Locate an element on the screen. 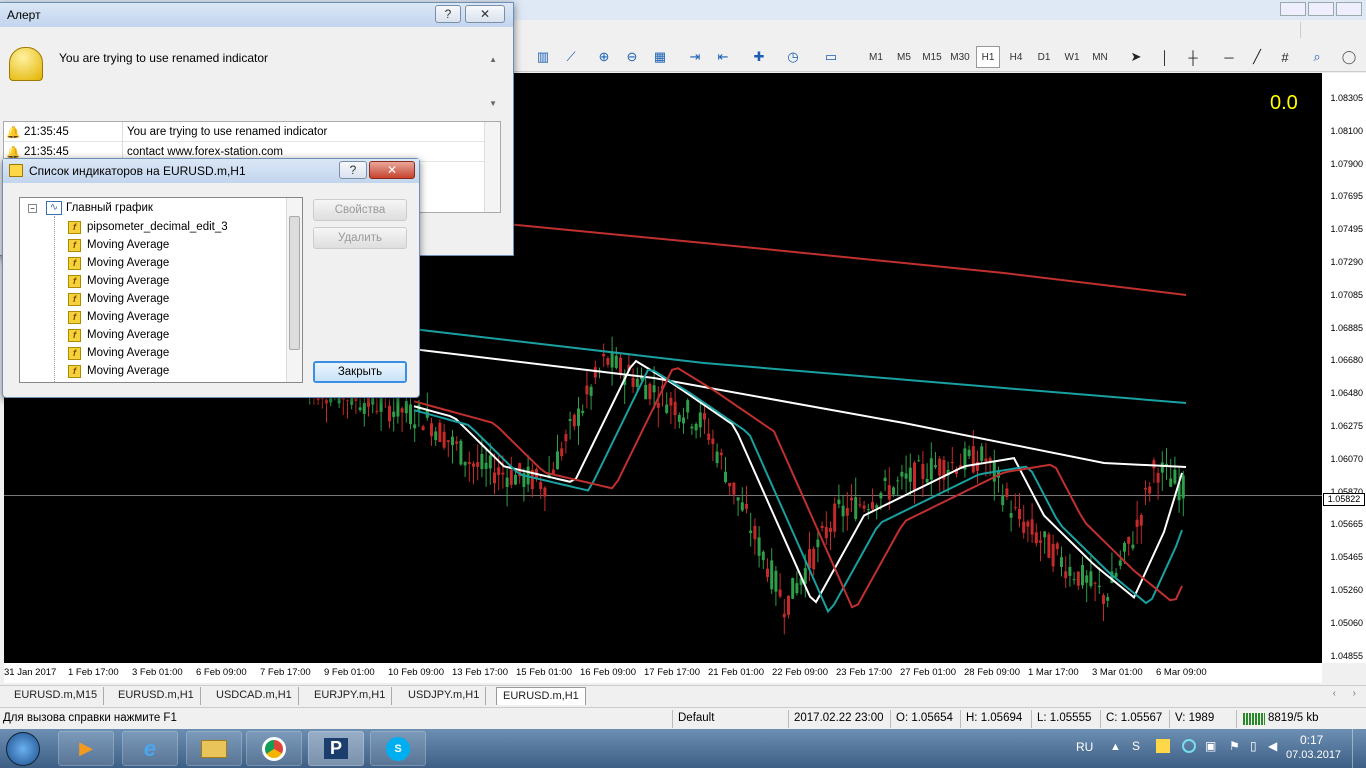 The image size is (1366, 768). language-indicator: RU is located at coordinates (1084, 747).